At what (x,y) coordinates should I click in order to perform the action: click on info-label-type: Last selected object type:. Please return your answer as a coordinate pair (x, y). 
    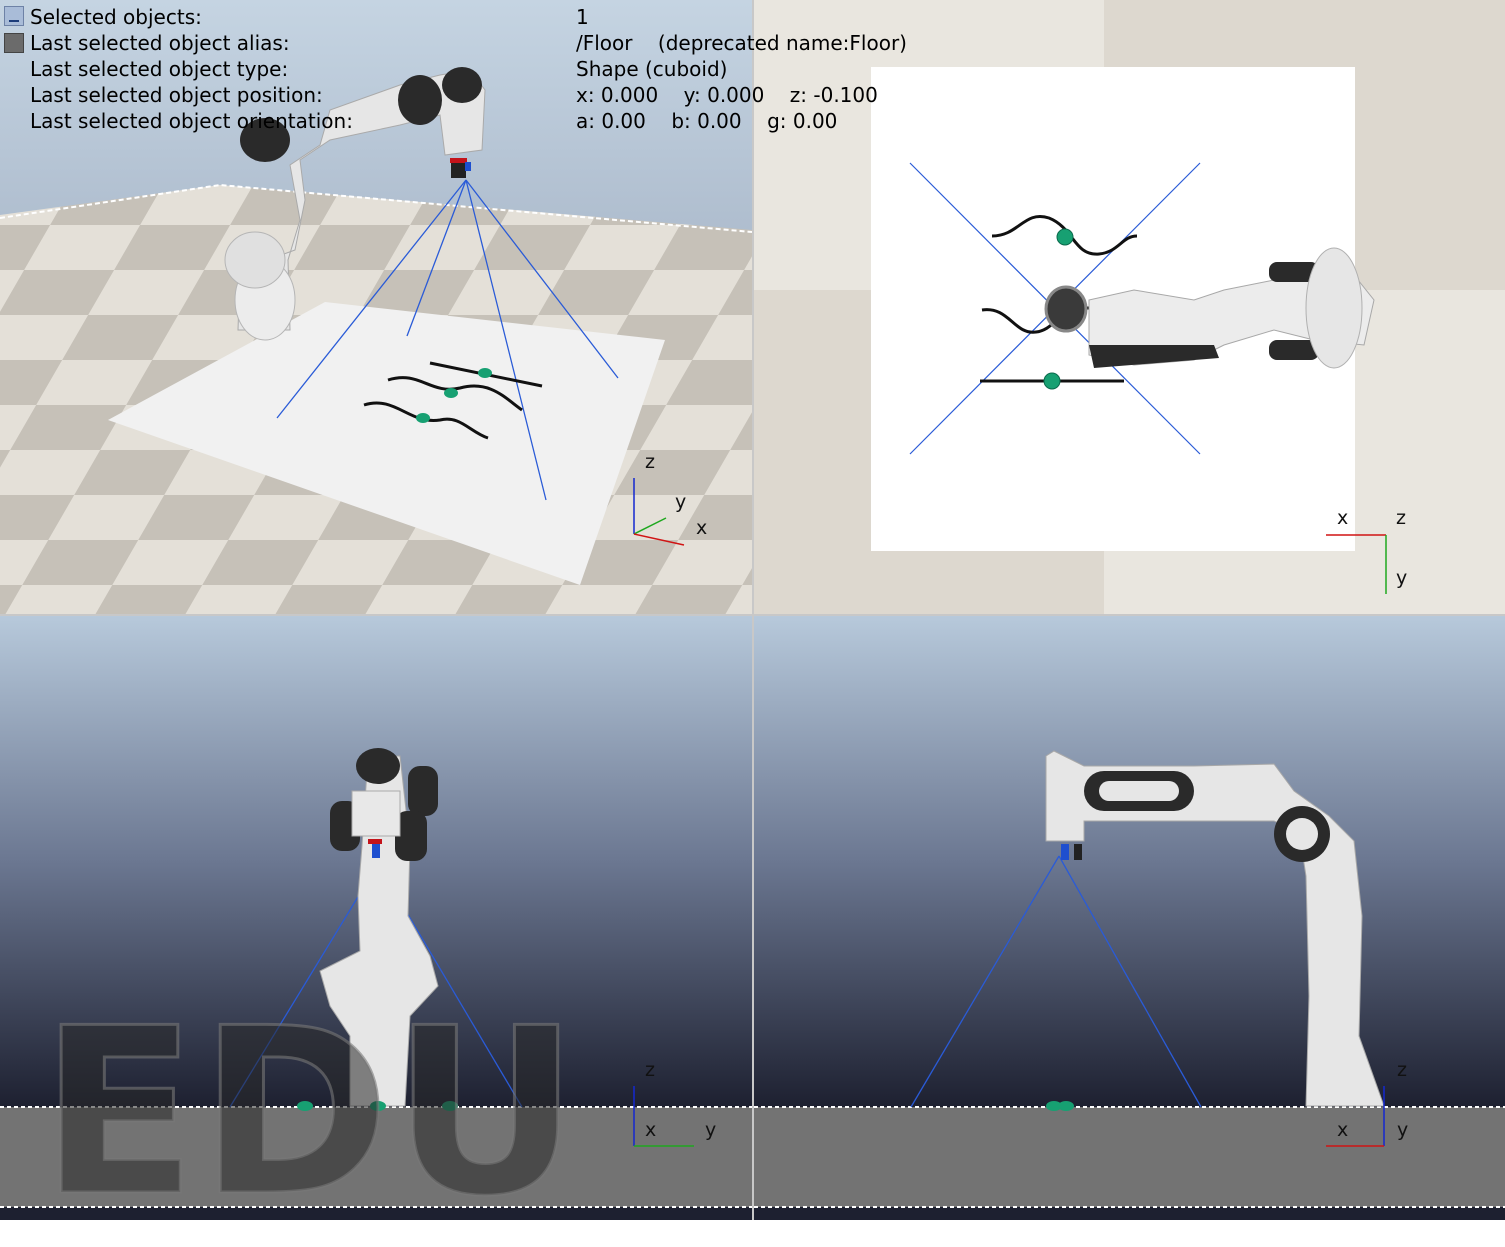
    Looking at the image, I should click on (159, 69).